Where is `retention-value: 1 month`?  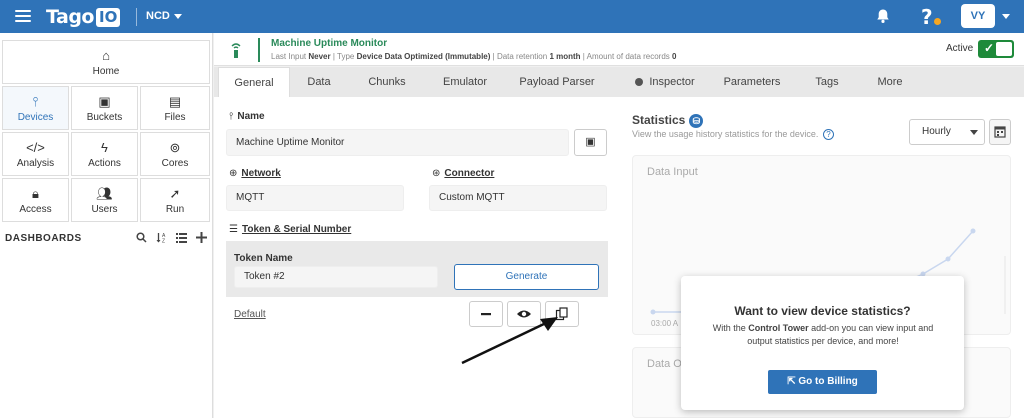 retention-value: 1 month is located at coordinates (565, 56).